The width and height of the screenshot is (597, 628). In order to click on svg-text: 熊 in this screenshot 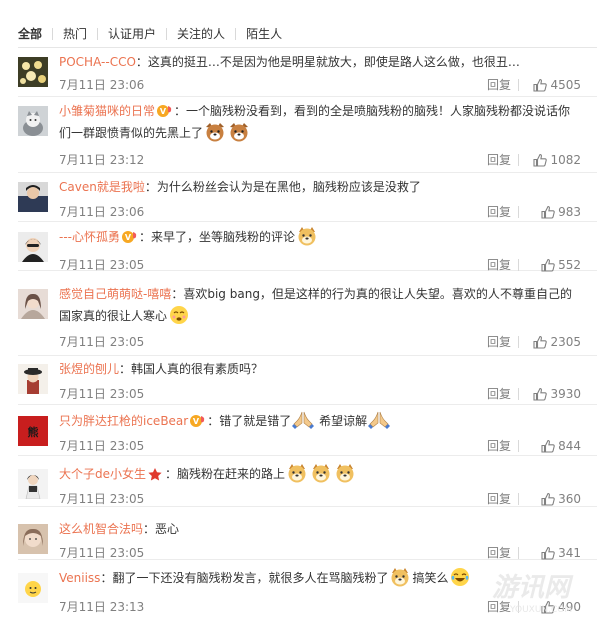, I will do `click(33, 432)`.